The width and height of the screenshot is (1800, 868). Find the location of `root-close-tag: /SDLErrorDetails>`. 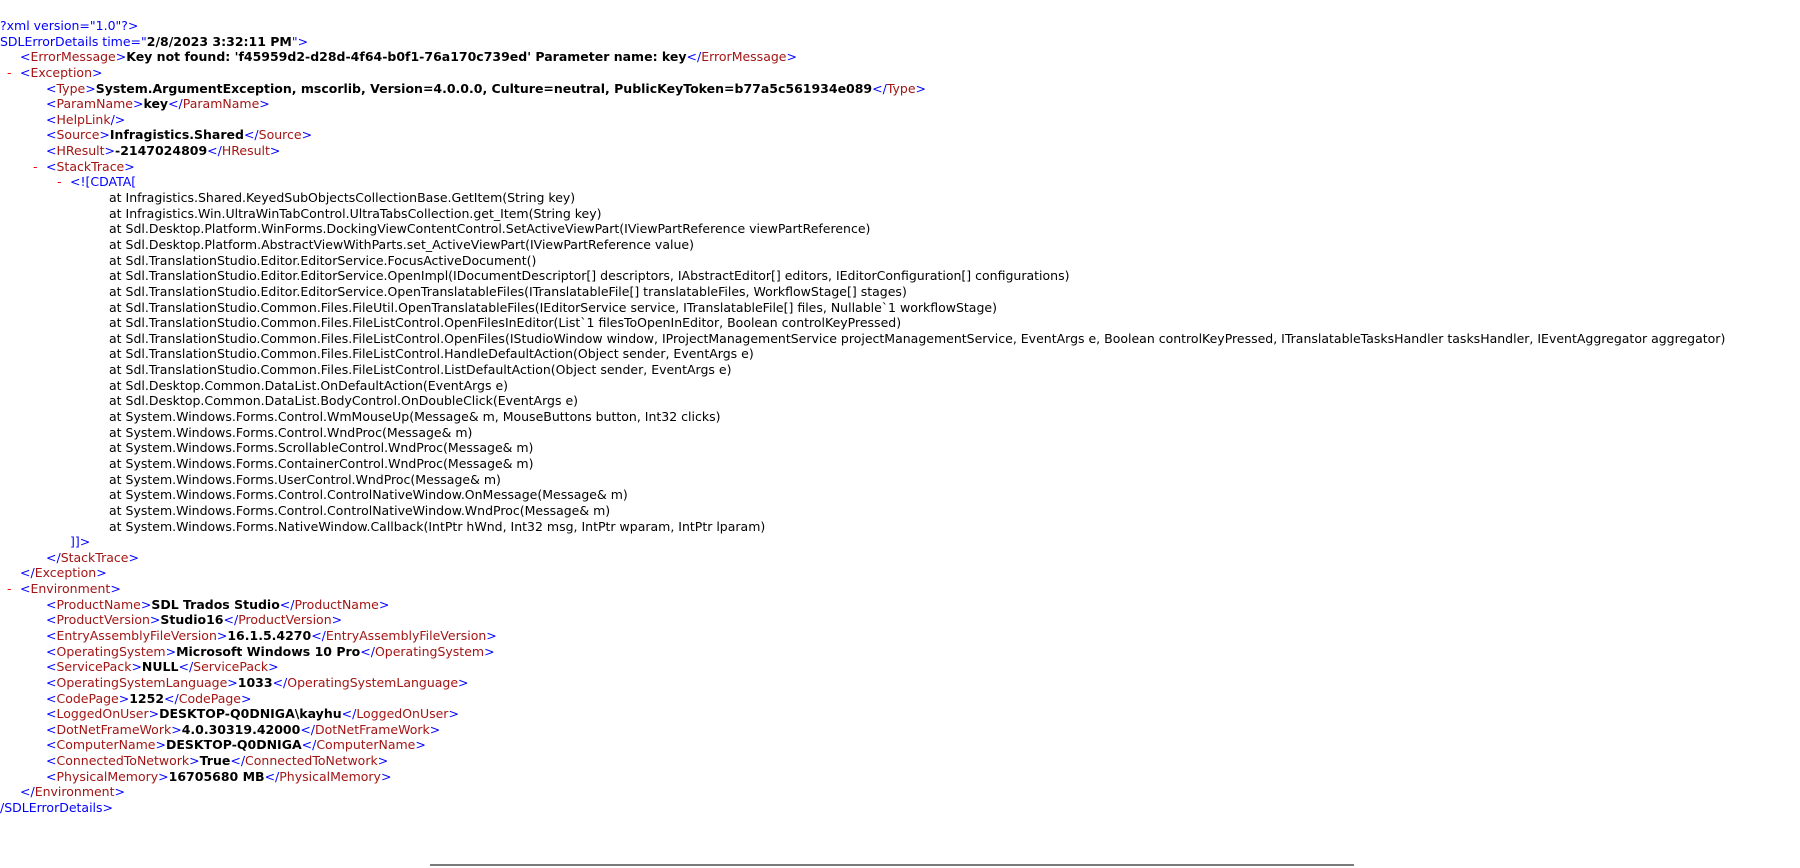

root-close-tag: /SDLErrorDetails> is located at coordinates (57, 808).